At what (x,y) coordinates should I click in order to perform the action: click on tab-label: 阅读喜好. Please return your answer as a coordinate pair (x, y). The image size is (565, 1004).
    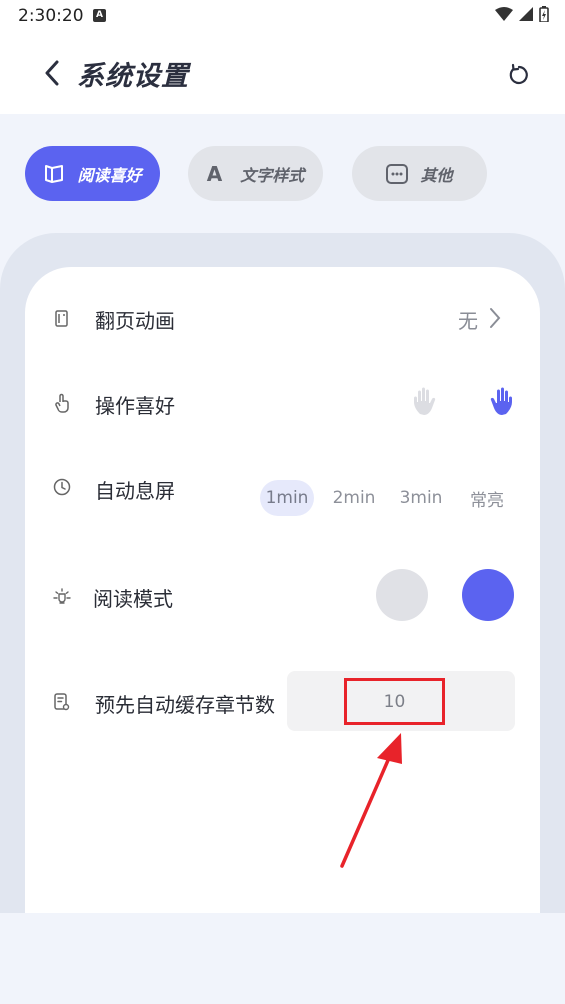
    Looking at the image, I should click on (109, 175).